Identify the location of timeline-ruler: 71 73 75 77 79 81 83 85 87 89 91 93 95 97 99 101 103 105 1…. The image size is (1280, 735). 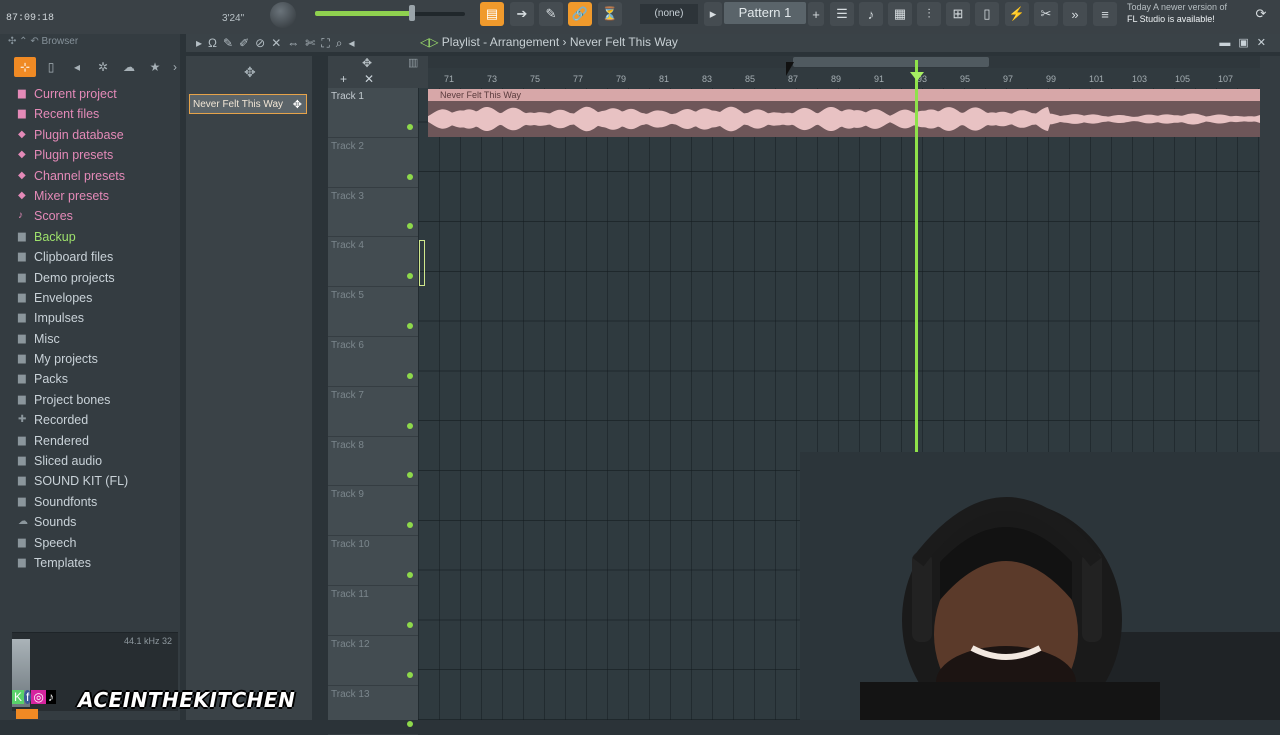
(844, 78).